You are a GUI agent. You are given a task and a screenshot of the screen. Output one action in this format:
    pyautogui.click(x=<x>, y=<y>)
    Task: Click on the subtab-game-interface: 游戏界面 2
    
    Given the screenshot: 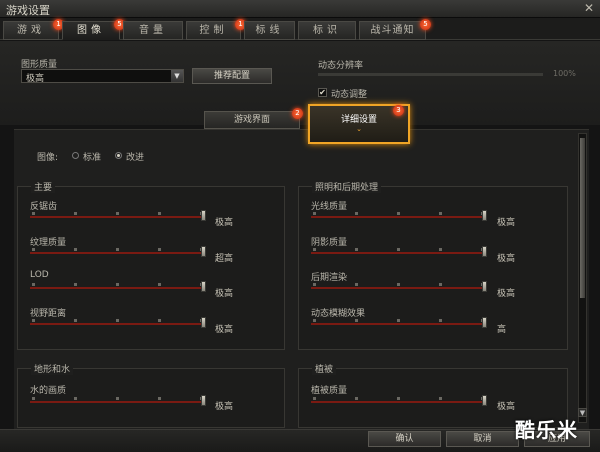 What is the action you would take?
    pyautogui.click(x=253, y=118)
    